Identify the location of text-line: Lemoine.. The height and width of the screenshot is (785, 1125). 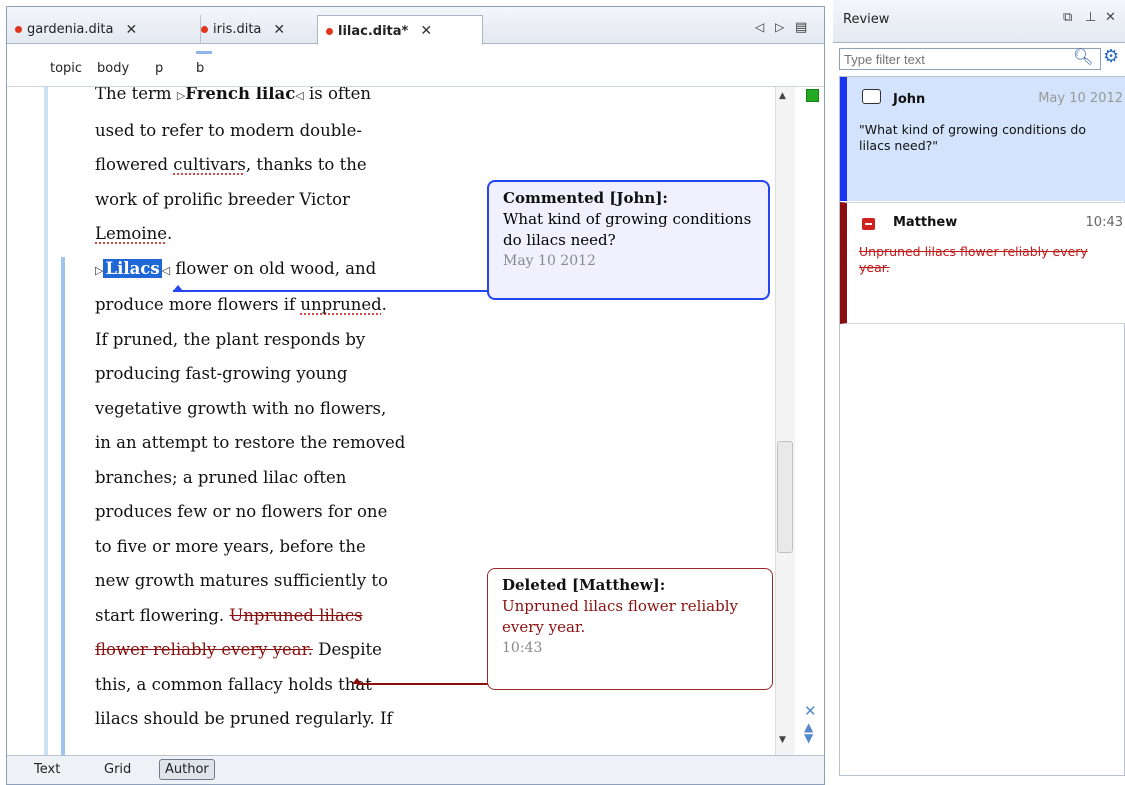
(134, 233).